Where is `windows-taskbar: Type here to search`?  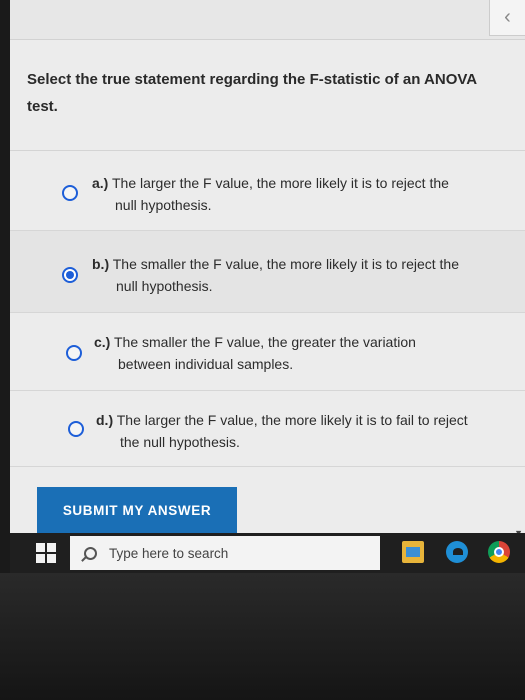 windows-taskbar: Type here to search is located at coordinates (267, 553).